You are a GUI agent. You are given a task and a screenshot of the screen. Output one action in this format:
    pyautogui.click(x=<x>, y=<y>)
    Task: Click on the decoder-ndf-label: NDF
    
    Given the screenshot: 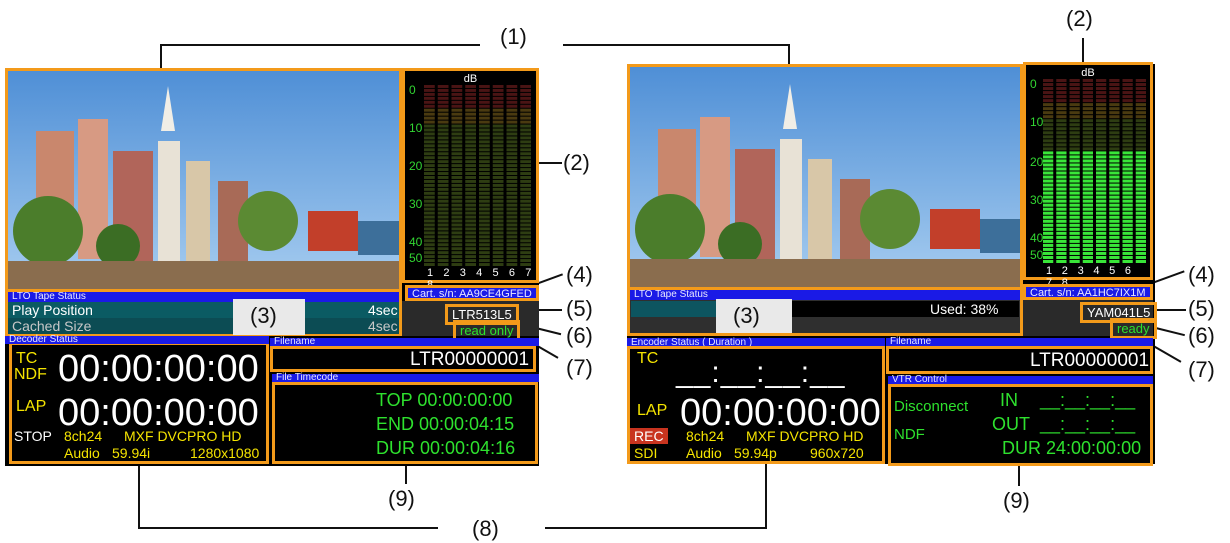 What is the action you would take?
    pyautogui.click(x=30, y=374)
    